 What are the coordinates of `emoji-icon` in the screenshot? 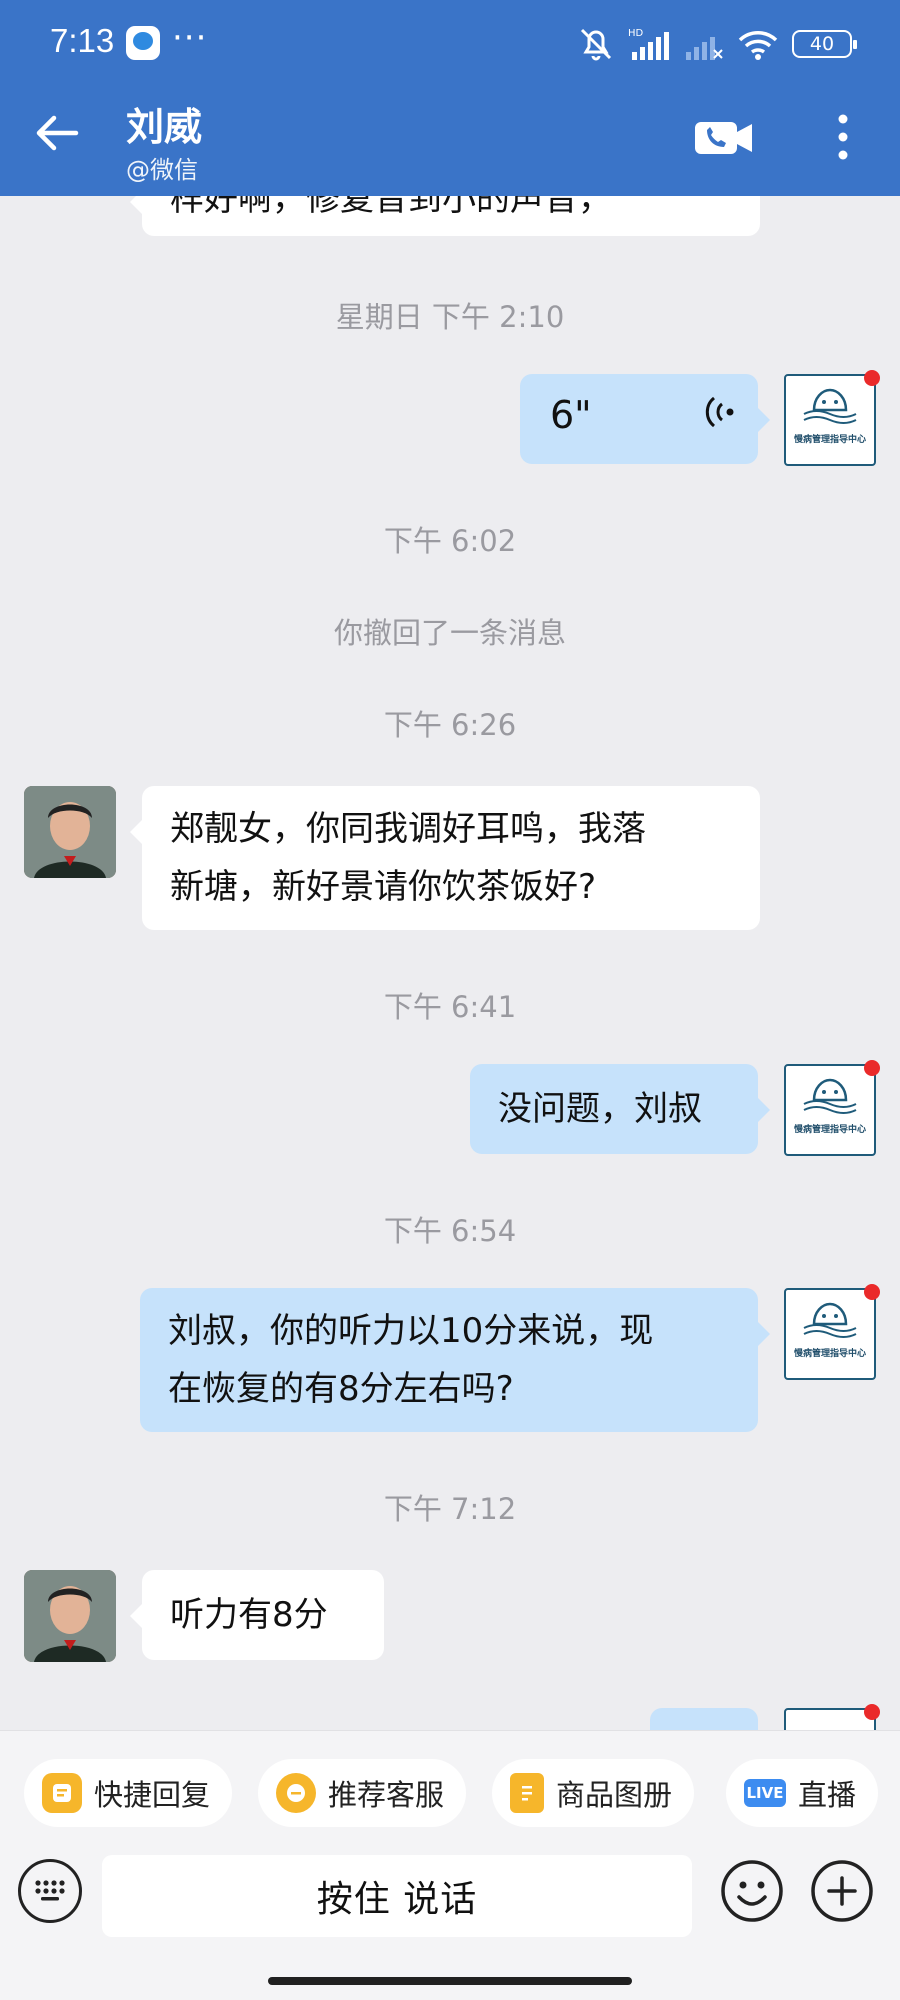 It's located at (752, 1891).